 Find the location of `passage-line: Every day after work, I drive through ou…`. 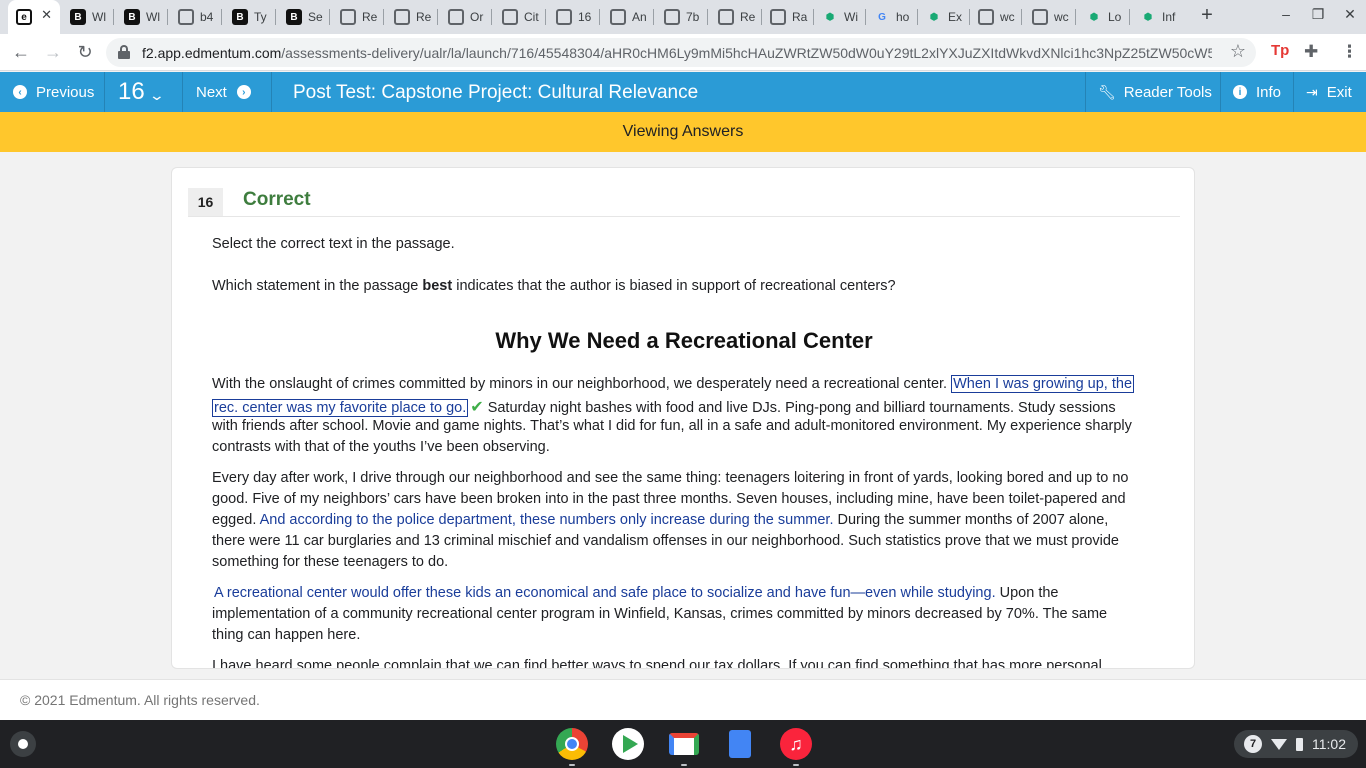

passage-line: Every day after work, I drive through ou… is located at coordinates (670, 478).